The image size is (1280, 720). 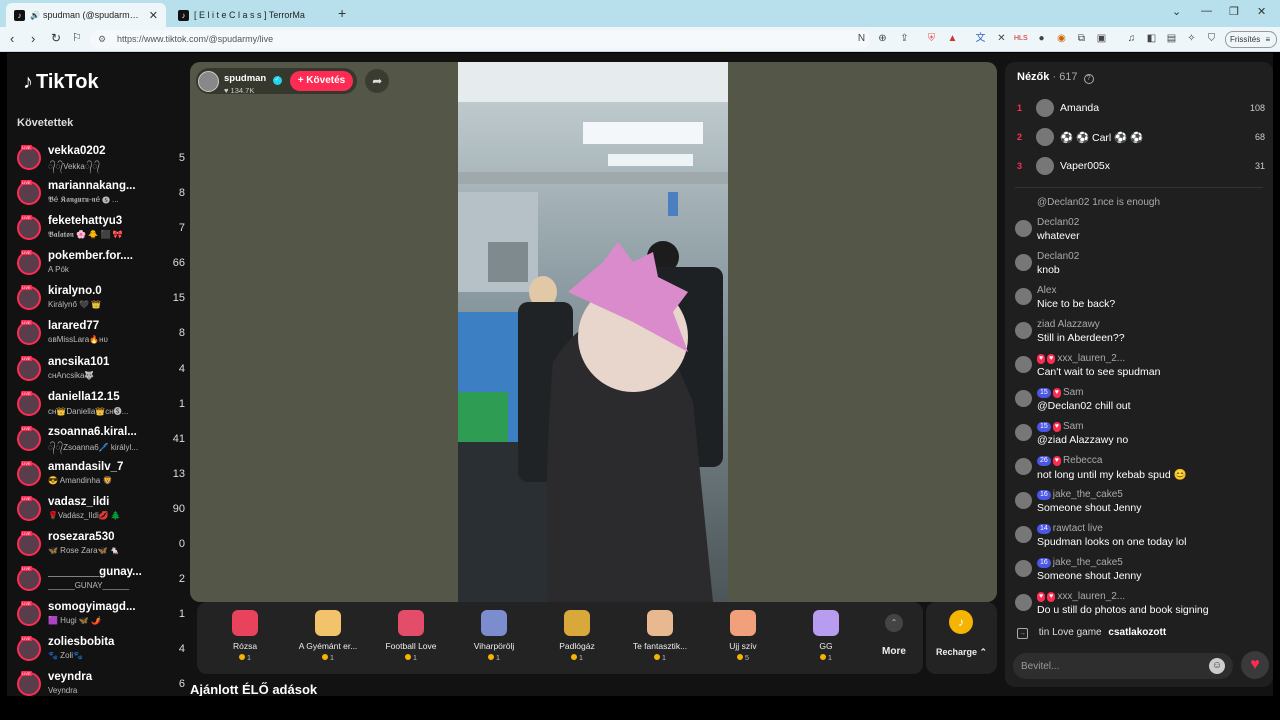 What do you see at coordinates (1151, 38) in the screenshot?
I see `sidebar-icon: ◧` at bounding box center [1151, 38].